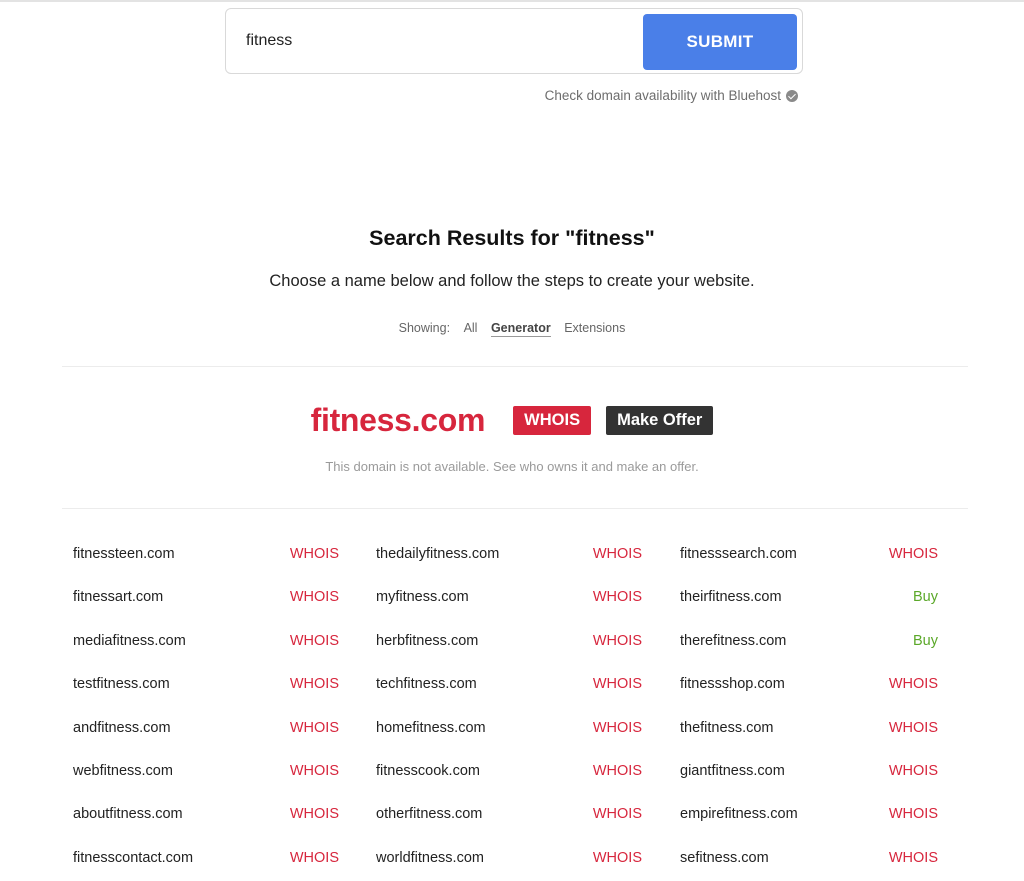  Describe the element at coordinates (809, 772) in the screenshot. I see `domain-result-row: giantfitness.com WHOIS` at that location.